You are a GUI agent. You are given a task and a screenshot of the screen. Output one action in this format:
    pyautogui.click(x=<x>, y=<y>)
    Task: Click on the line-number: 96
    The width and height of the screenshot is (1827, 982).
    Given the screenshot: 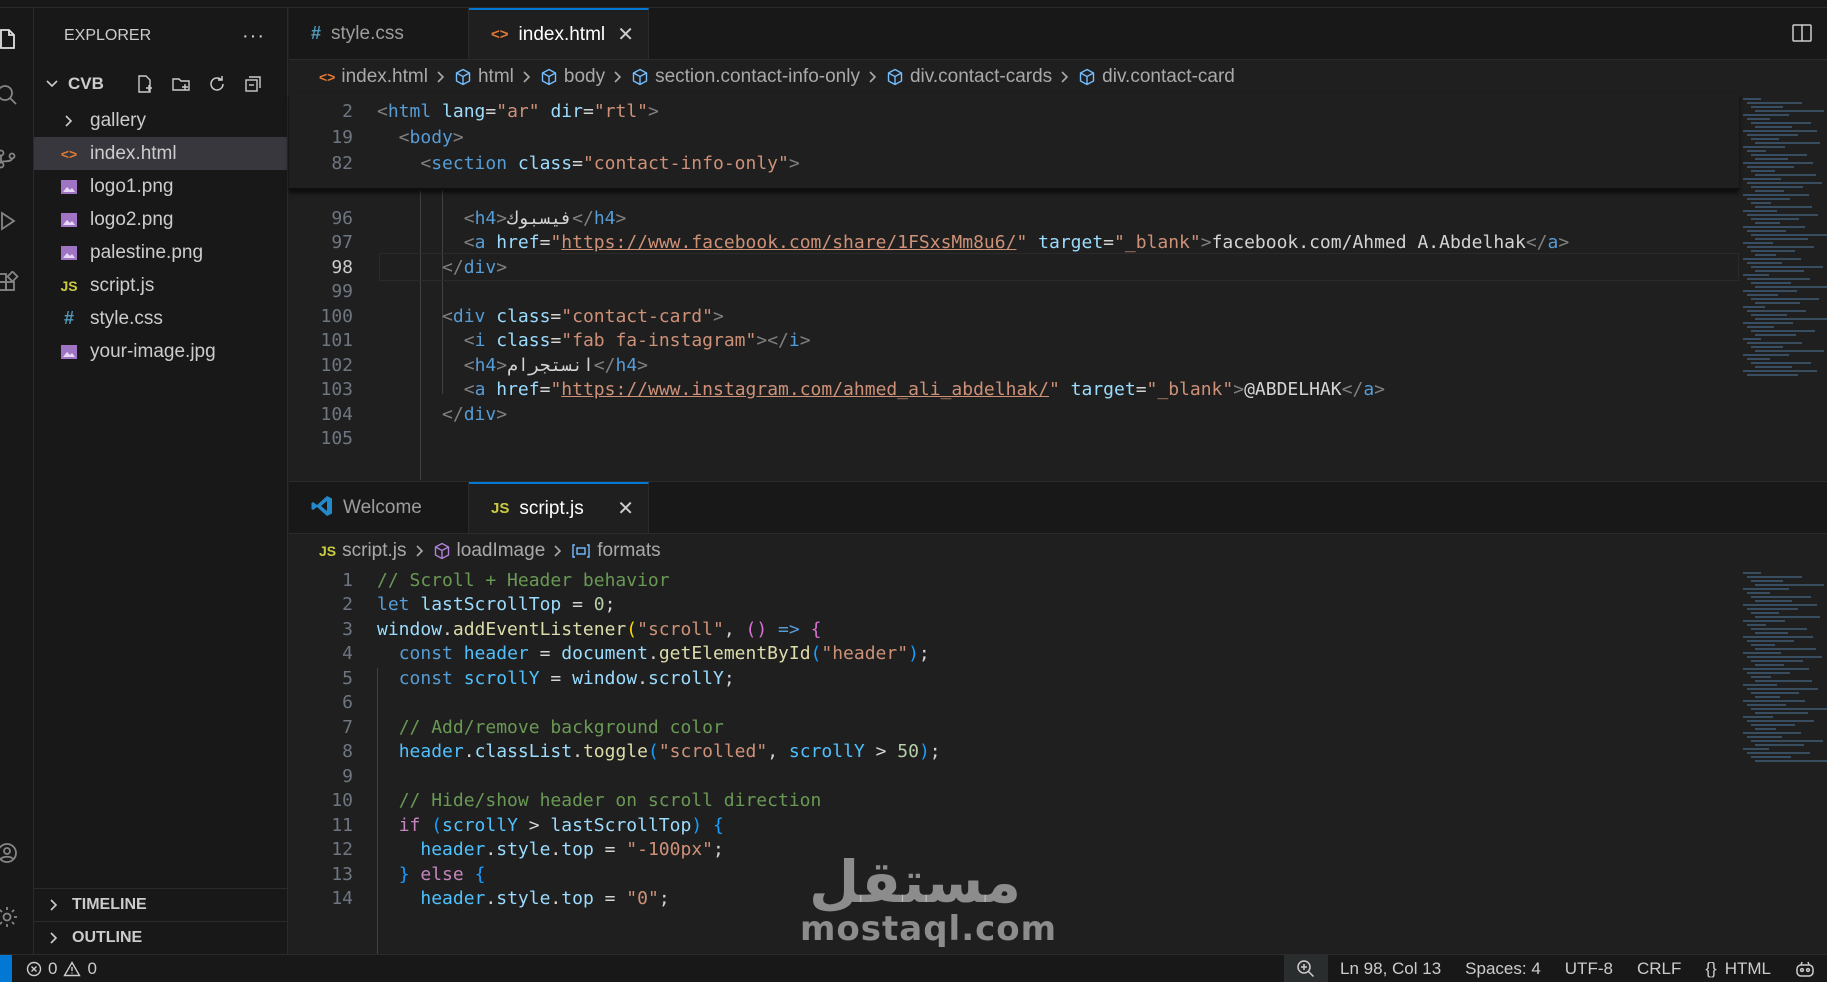 What is the action you would take?
    pyautogui.click(x=342, y=218)
    